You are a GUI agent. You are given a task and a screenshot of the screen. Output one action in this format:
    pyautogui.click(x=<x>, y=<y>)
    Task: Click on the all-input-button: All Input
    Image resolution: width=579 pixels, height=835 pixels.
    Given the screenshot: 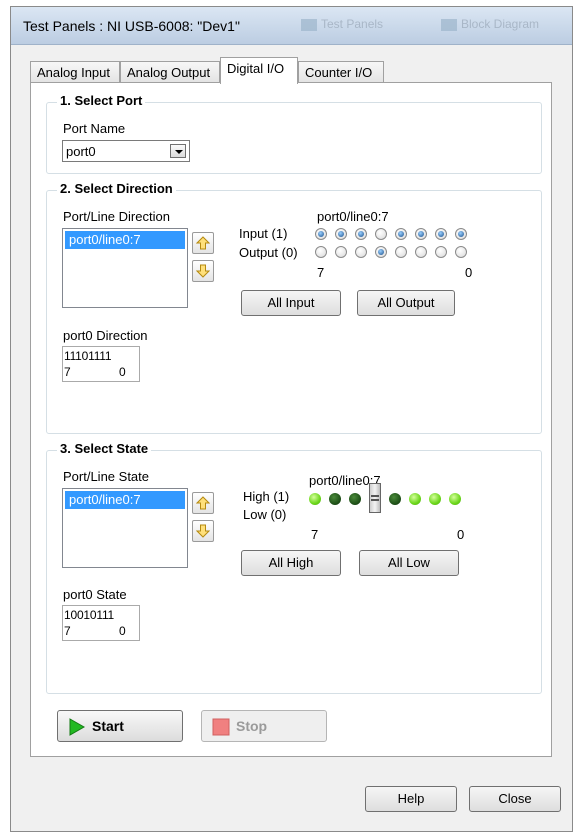 What is the action you would take?
    pyautogui.click(x=291, y=303)
    